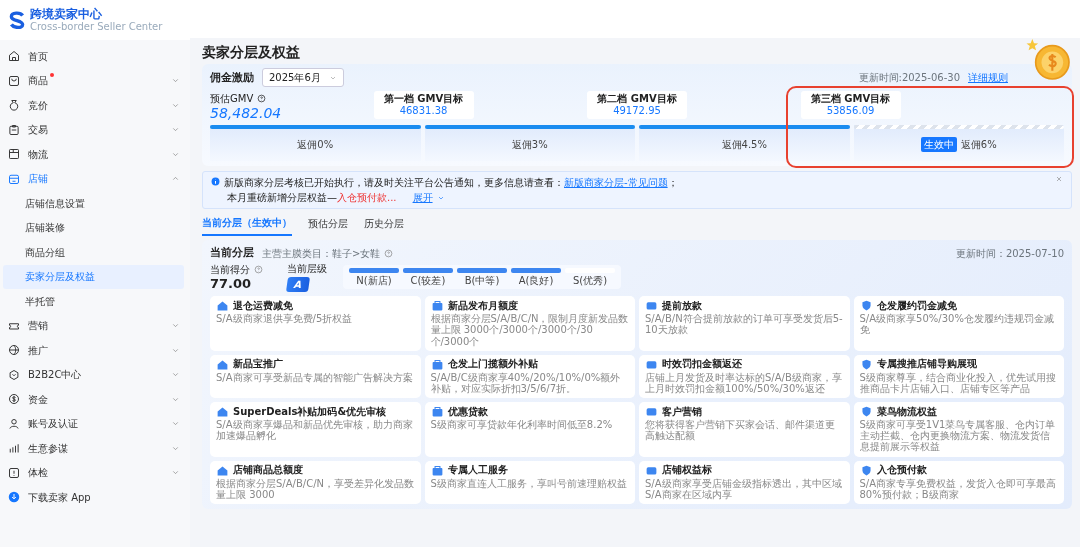 The image size is (1080, 547). What do you see at coordinates (529, 145) in the screenshot?
I see `segment-label: 返佣3%` at bounding box center [529, 145].